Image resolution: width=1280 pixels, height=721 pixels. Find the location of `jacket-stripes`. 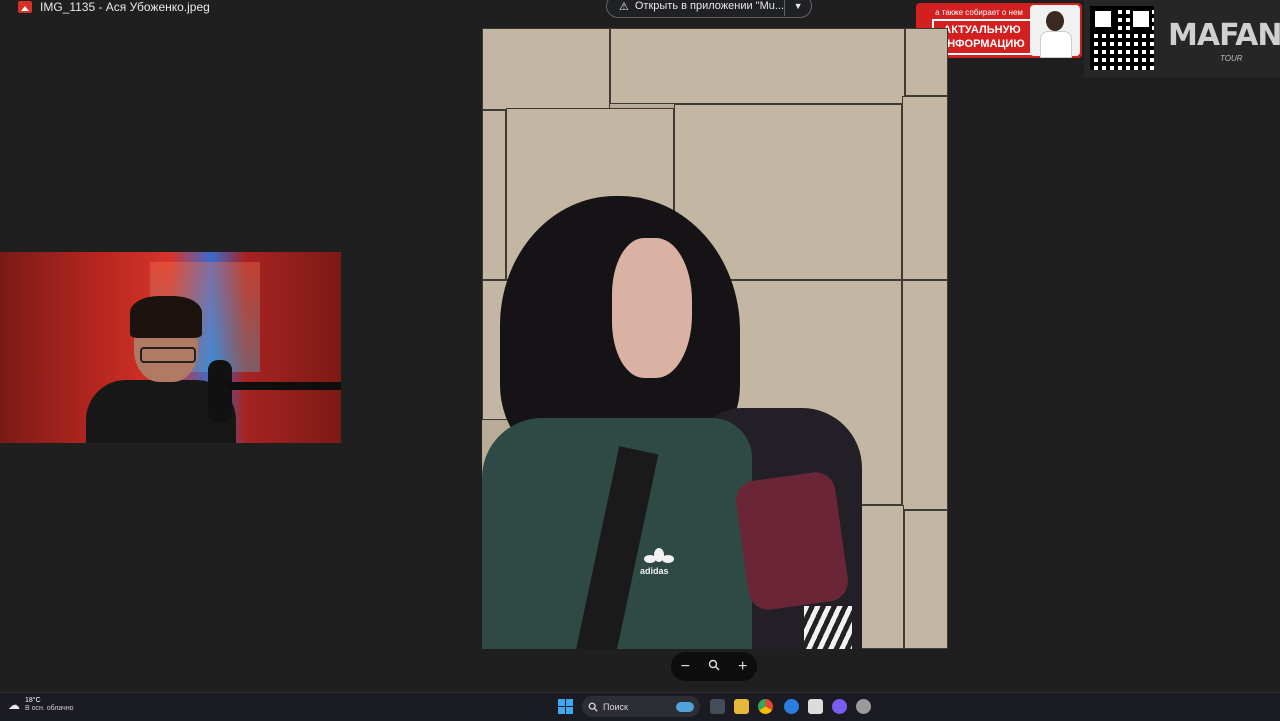

jacket-stripes is located at coordinates (828, 627).